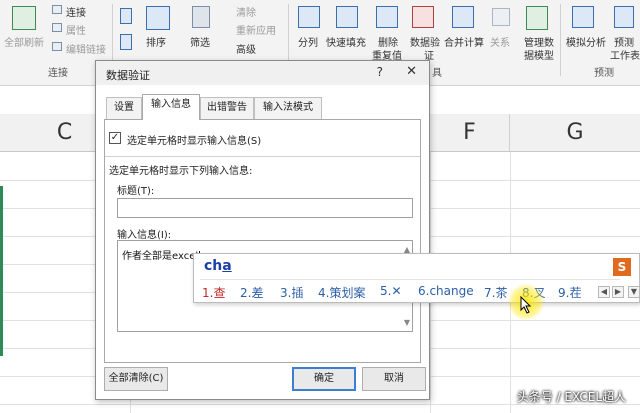 The height and width of the screenshot is (413, 640). What do you see at coordinates (218, 266) in the screenshot?
I see `ime-composition: cha` at bounding box center [218, 266].